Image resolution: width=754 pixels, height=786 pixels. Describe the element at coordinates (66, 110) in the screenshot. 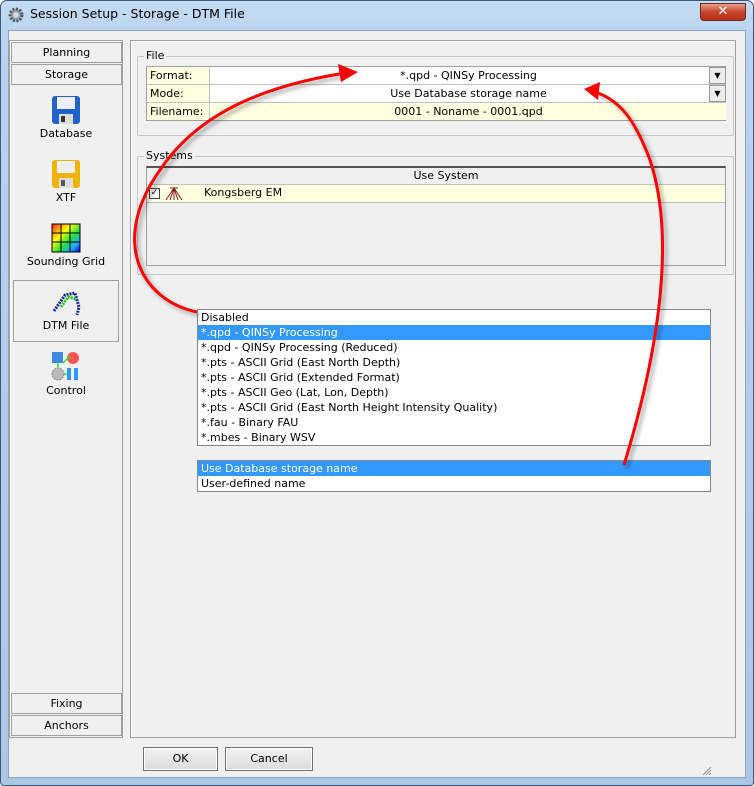

I see `floppy-blue-icon` at that location.